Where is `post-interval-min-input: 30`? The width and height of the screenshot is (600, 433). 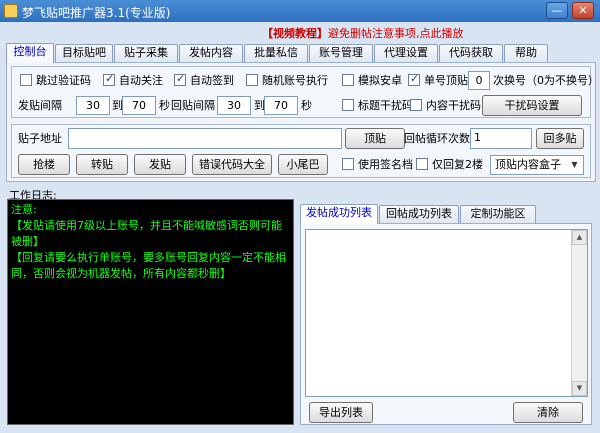
post-interval-min-input: 30 is located at coordinates (93, 105).